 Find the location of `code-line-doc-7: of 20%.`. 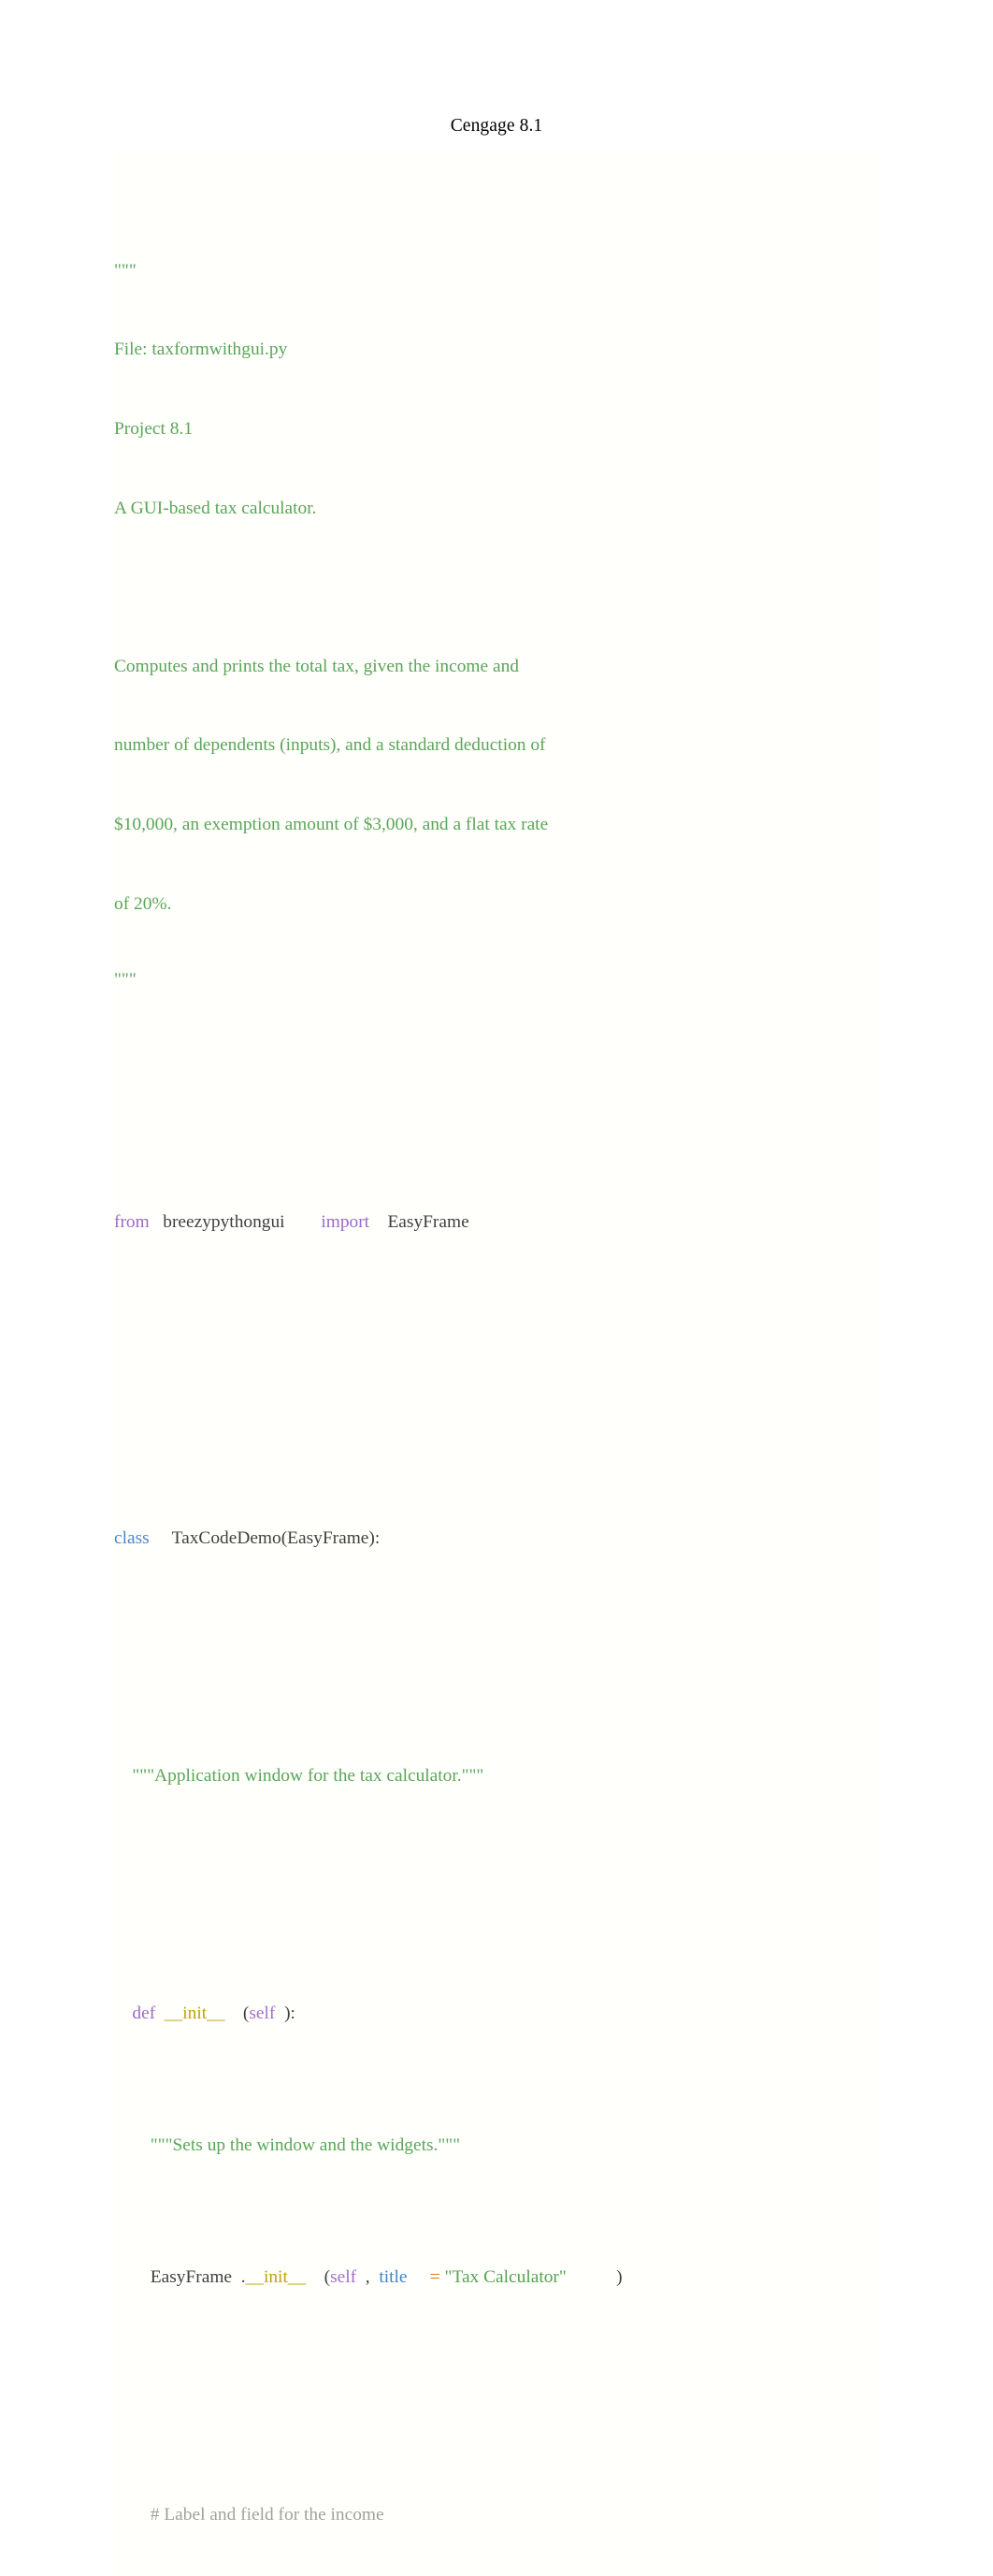

code-line-doc-7: of 20%. is located at coordinates (497, 904).